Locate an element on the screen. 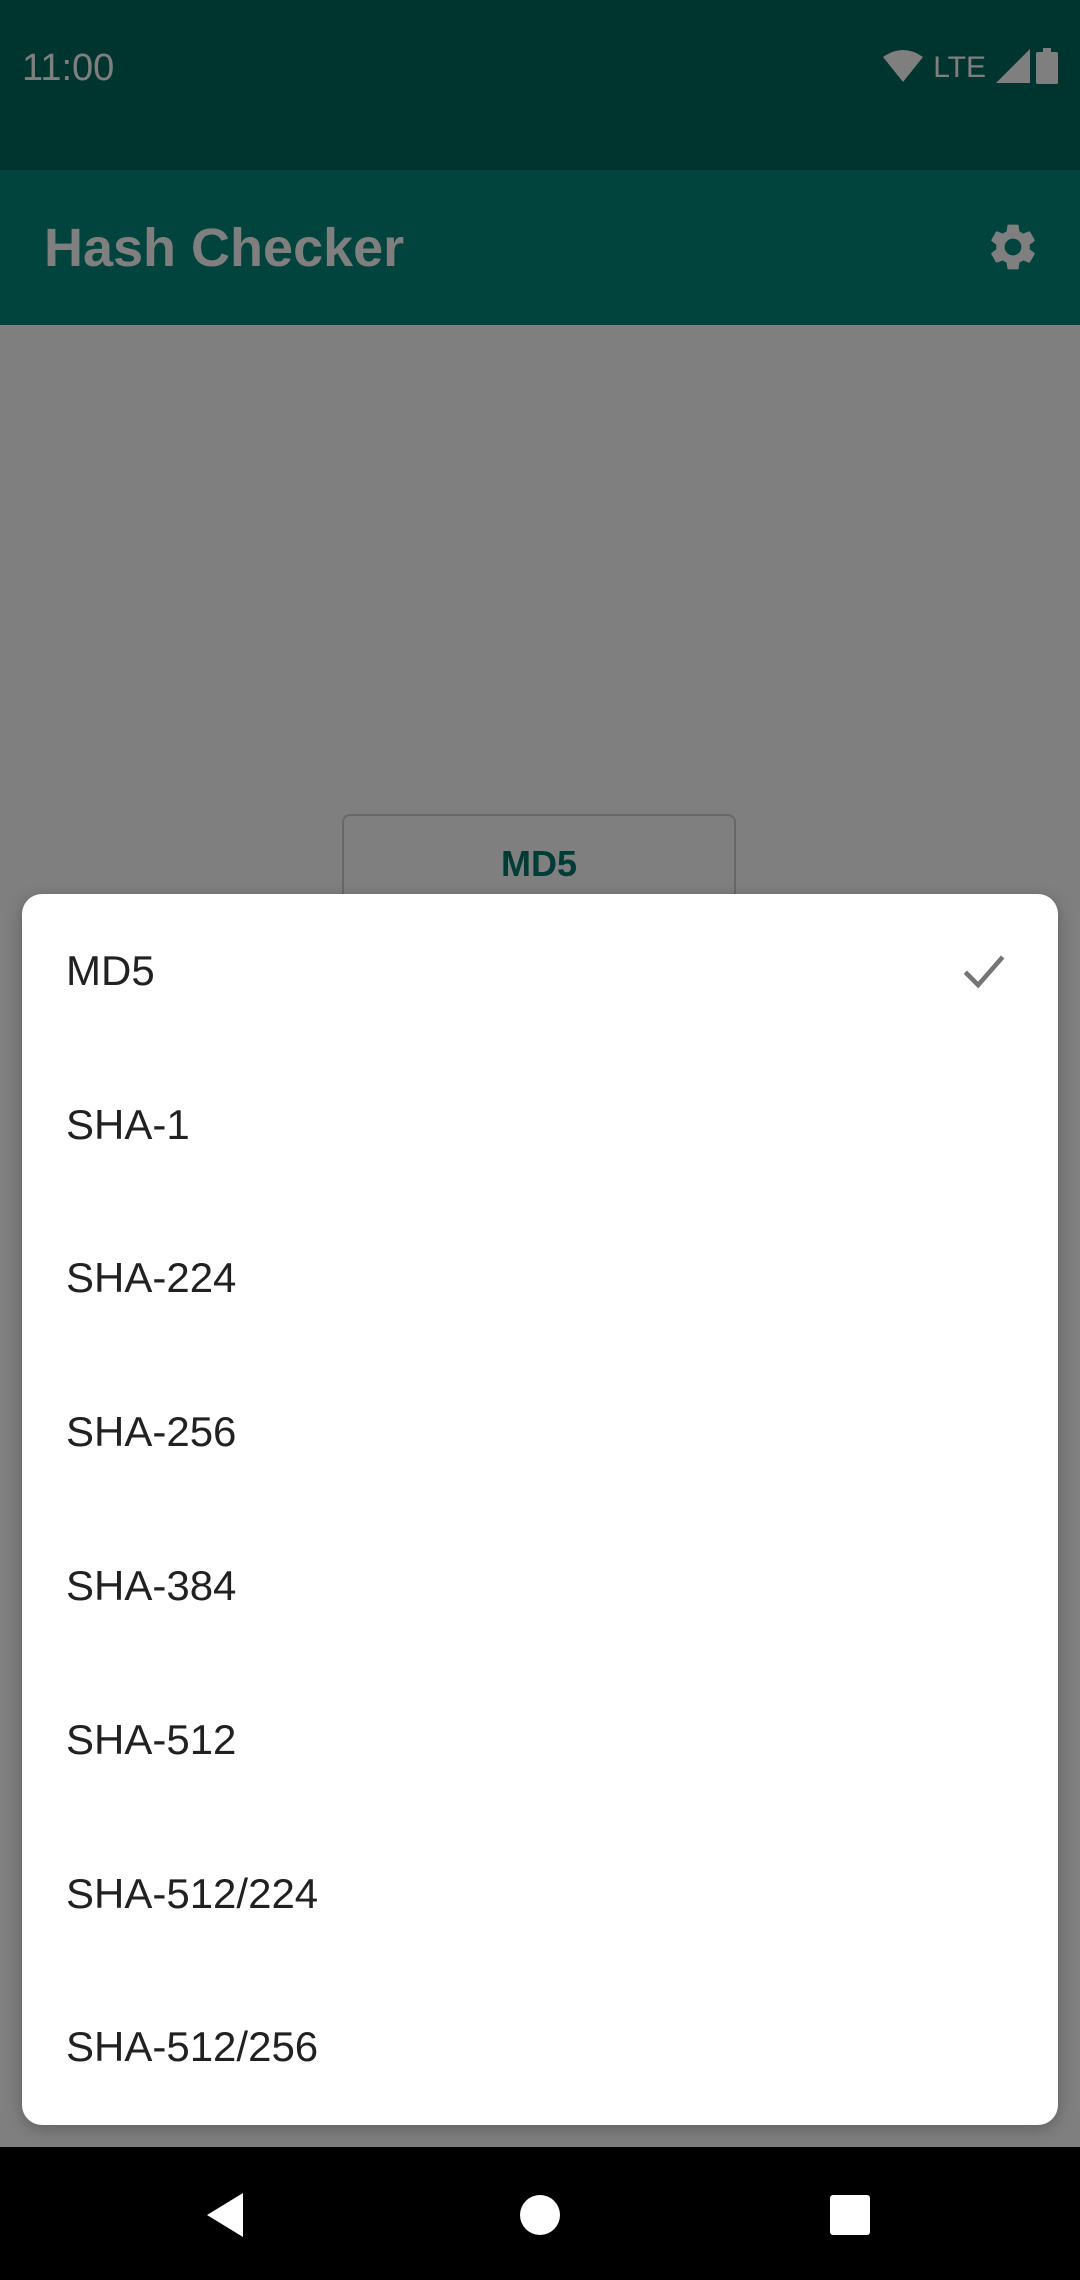 The height and width of the screenshot is (2280, 1080). menu-item-label: SHA-512 is located at coordinates (151, 1739).